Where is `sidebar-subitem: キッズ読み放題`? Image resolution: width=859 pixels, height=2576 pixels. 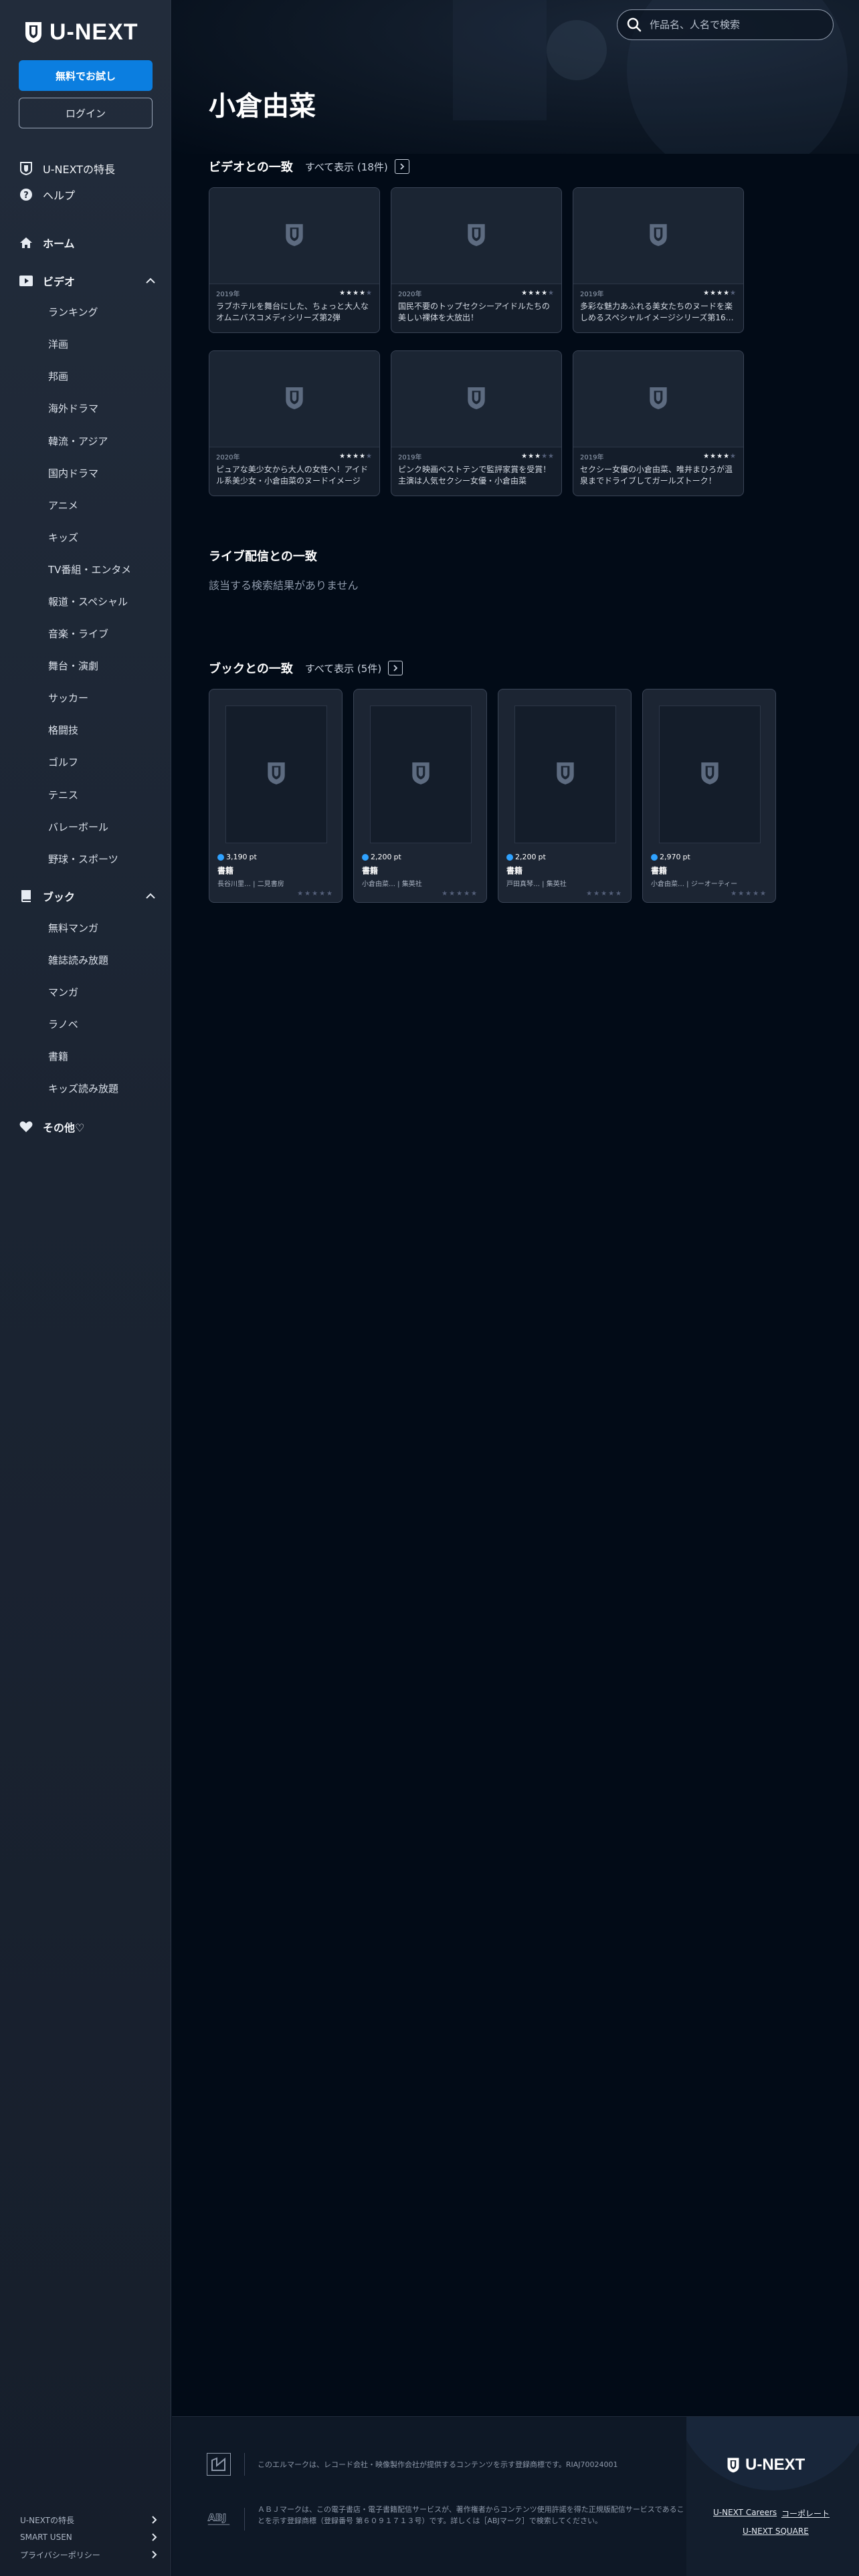
sidebar-subitem: キッズ読み放題 is located at coordinates (83, 1088).